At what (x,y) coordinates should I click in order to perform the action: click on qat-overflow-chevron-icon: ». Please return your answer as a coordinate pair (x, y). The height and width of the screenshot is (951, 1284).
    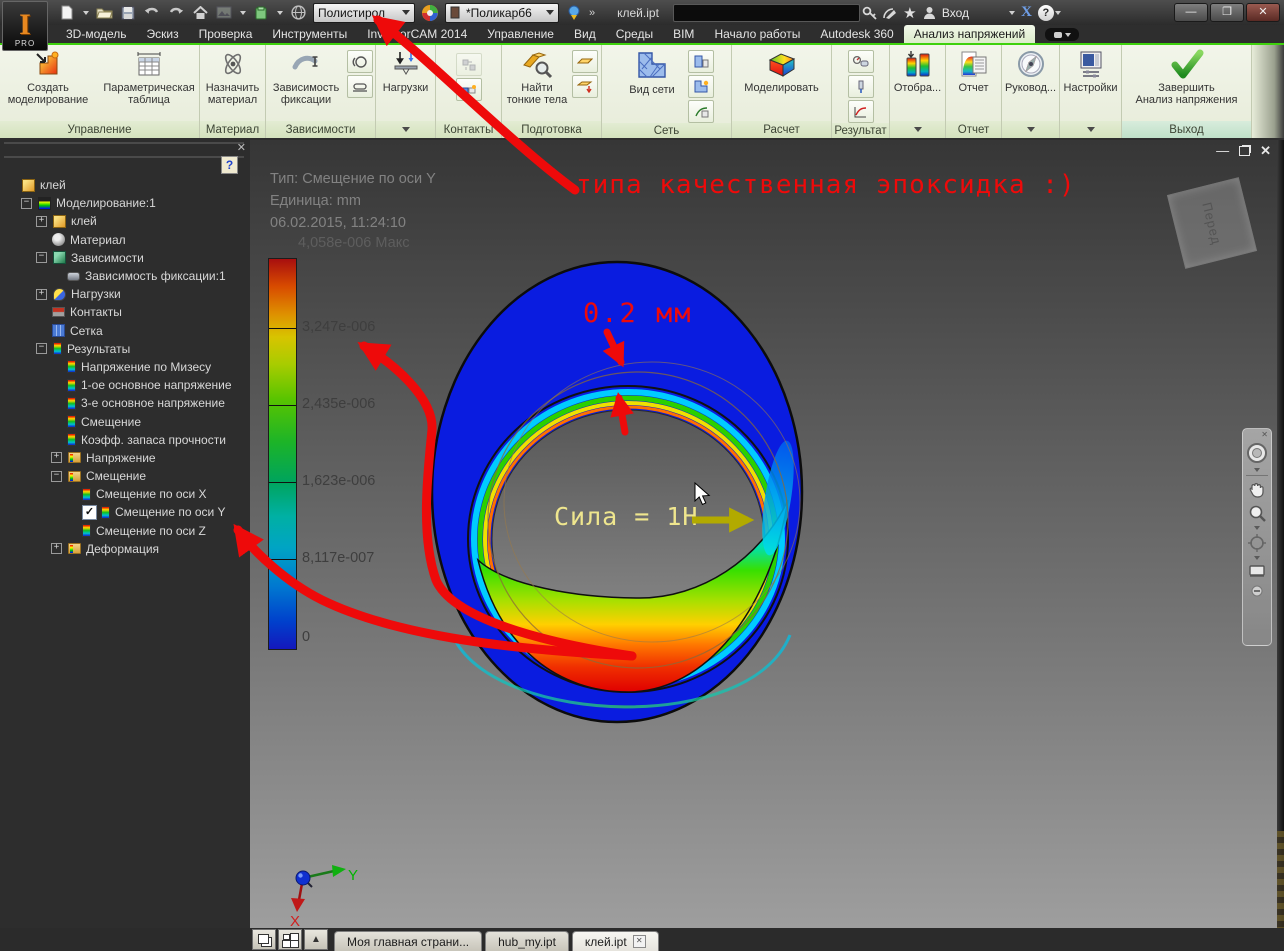
    Looking at the image, I should click on (592, 13).